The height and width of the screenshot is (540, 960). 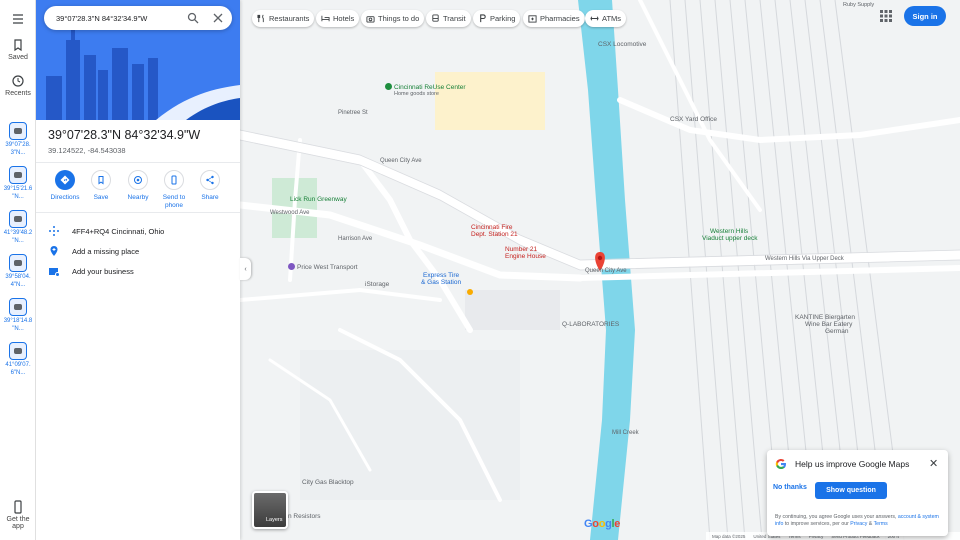 I want to click on chip-transit: Transit, so click(x=448, y=18).